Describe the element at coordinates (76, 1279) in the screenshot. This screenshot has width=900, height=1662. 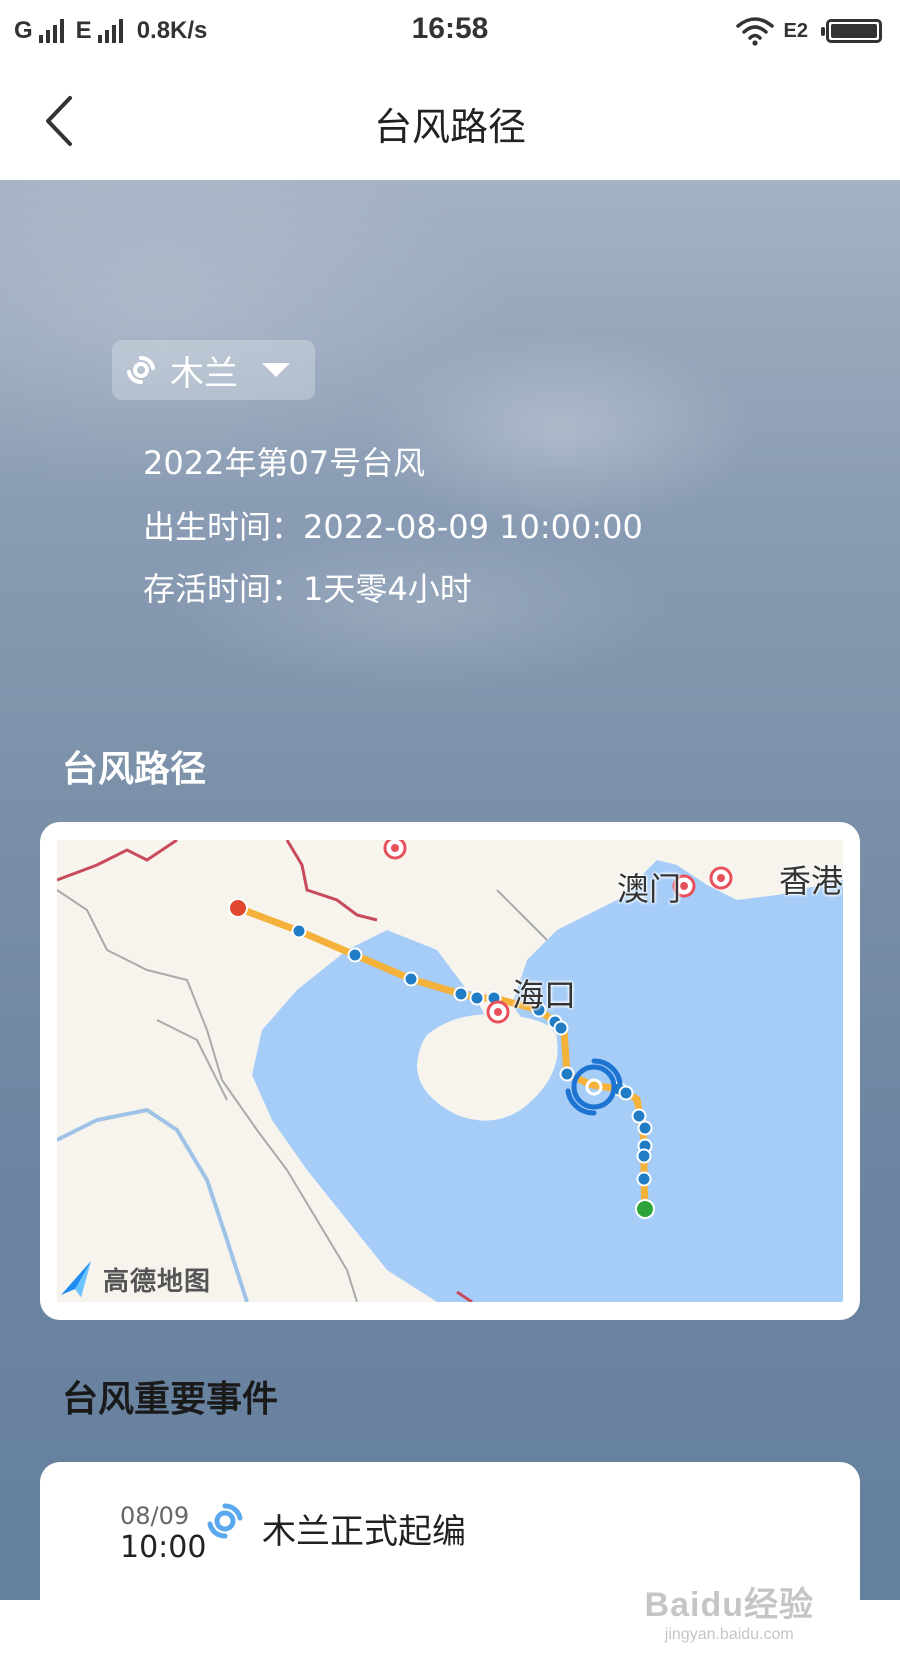
I see `amap-logo-icon` at that location.